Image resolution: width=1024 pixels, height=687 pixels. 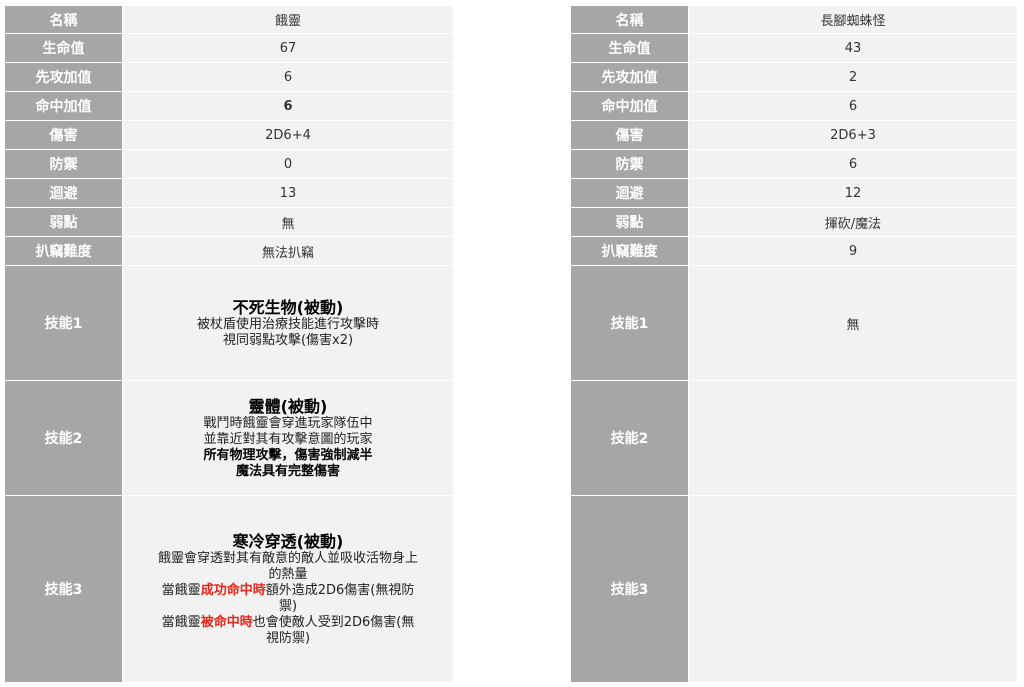 I want to click on skill-row: 技能1 不死生物(被動) 被杖盾使用治療技能進行攻擊時 視同弱點攻擊(傷害x2), so click(x=229, y=323).